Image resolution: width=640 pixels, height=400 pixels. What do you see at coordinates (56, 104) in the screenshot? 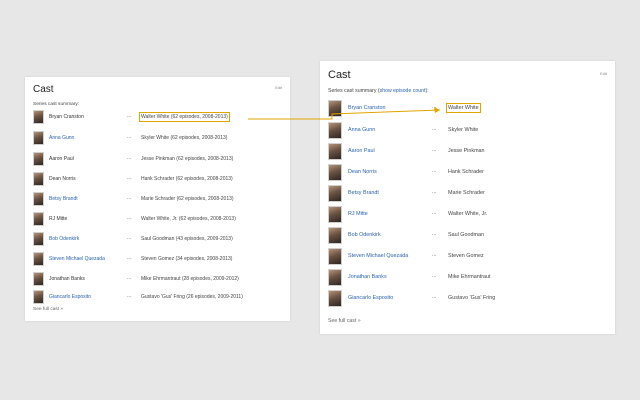
I see `series-cast-summary-label: Series cast summary:` at bounding box center [56, 104].